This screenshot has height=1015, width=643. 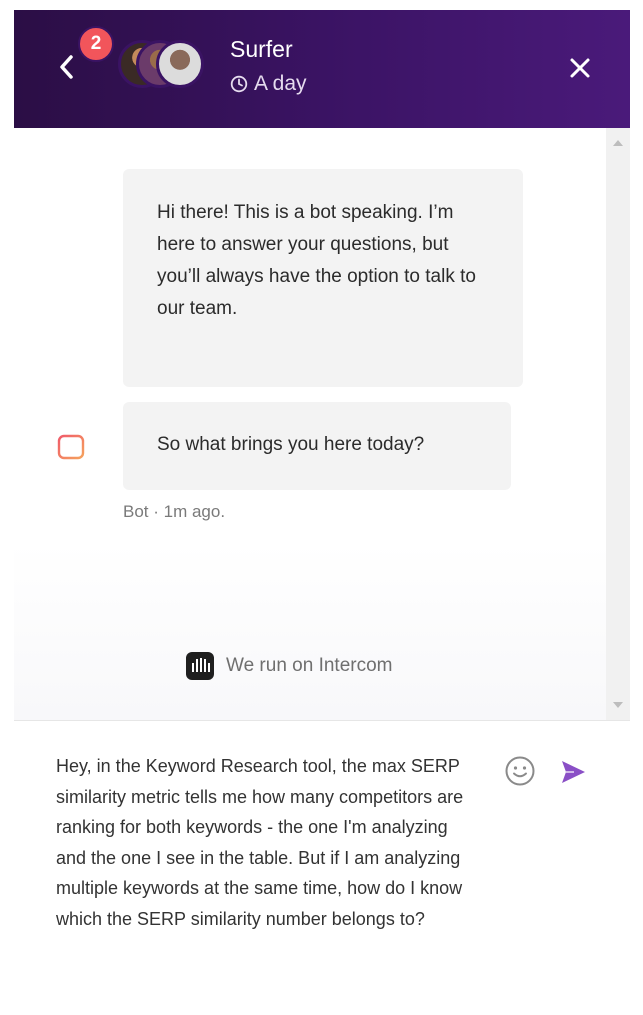 I want to click on back-button, so click(x=66, y=67).